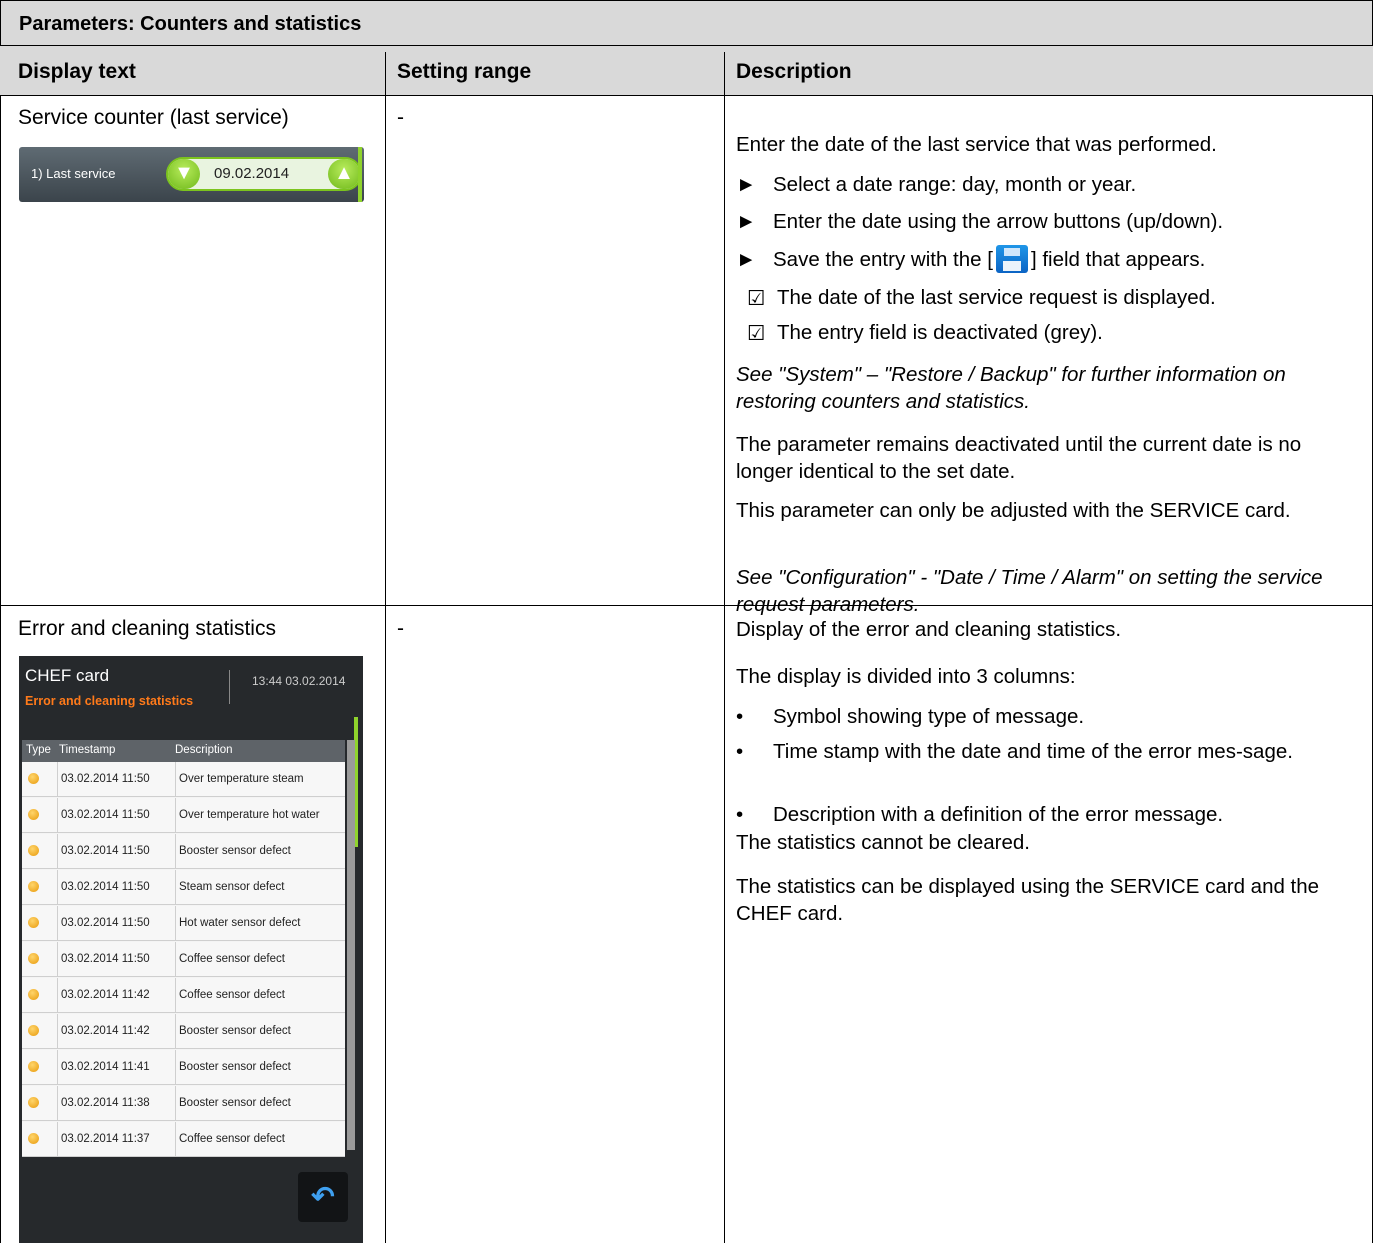 The image size is (1375, 1243). Describe the element at coordinates (360, 174) in the screenshot. I see `scroll-accent` at that location.